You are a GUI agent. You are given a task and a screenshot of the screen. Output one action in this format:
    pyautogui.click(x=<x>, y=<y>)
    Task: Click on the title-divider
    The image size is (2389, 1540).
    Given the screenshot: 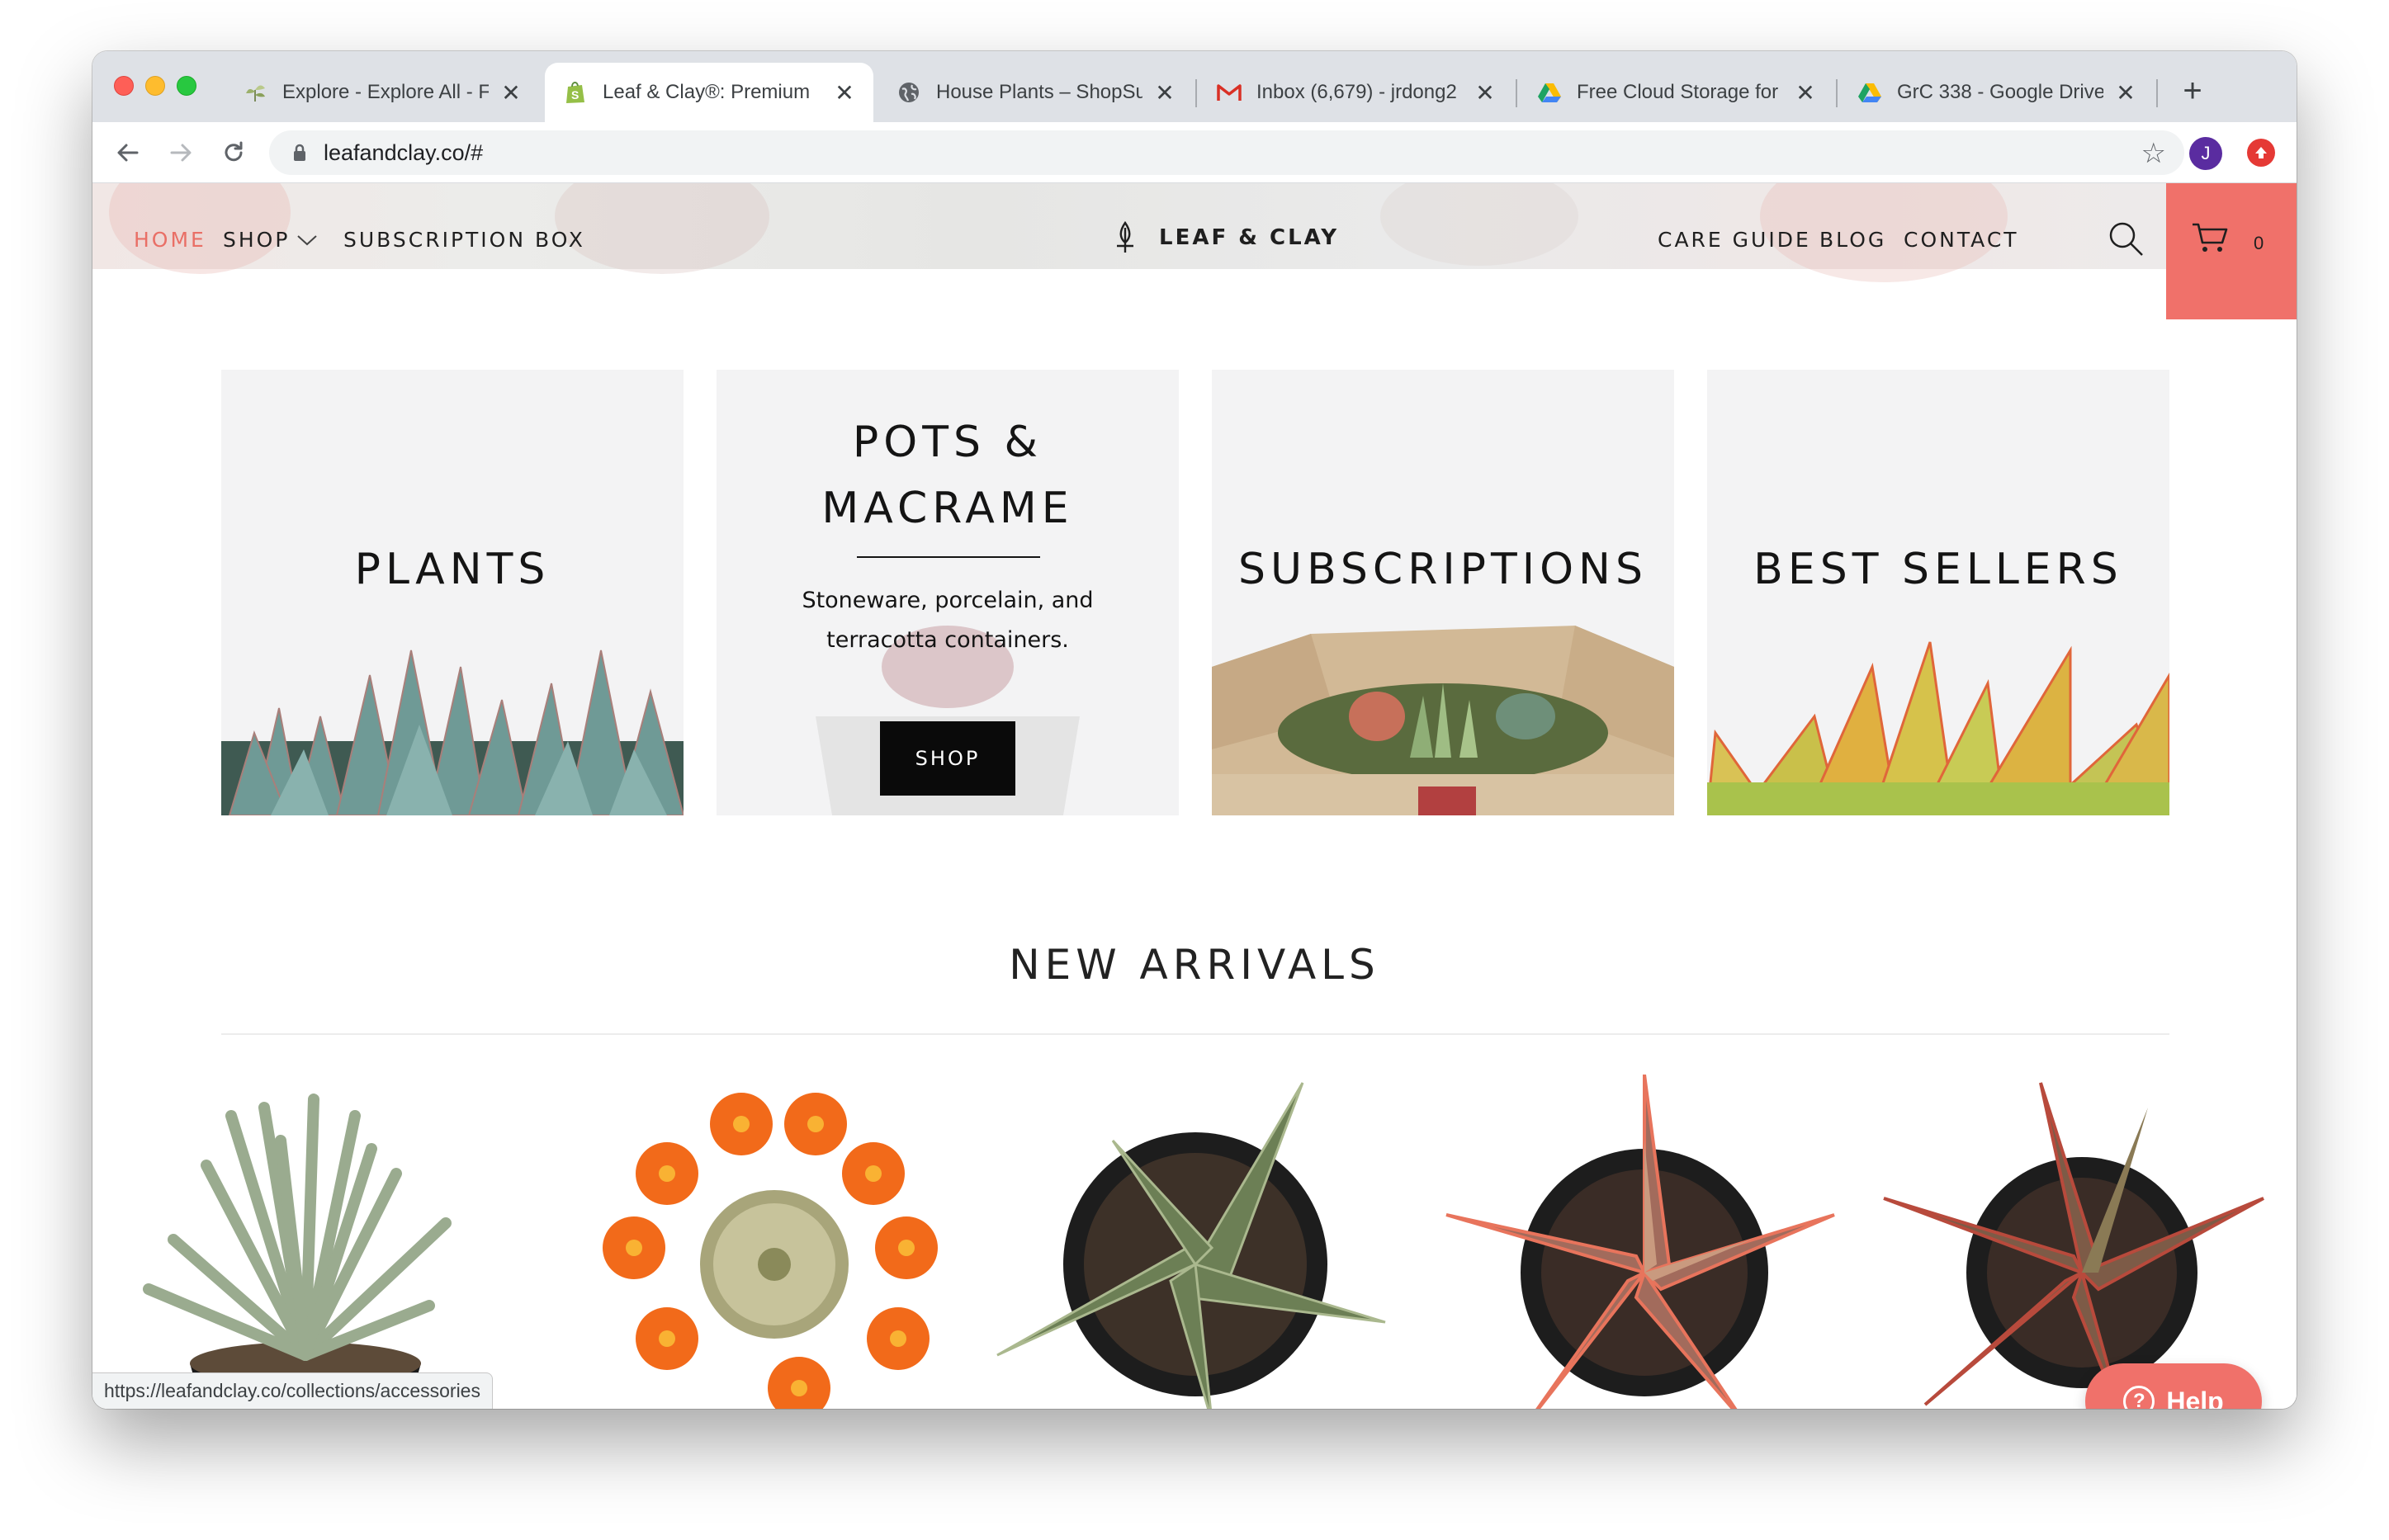 What is the action you would take?
    pyautogui.click(x=949, y=557)
    